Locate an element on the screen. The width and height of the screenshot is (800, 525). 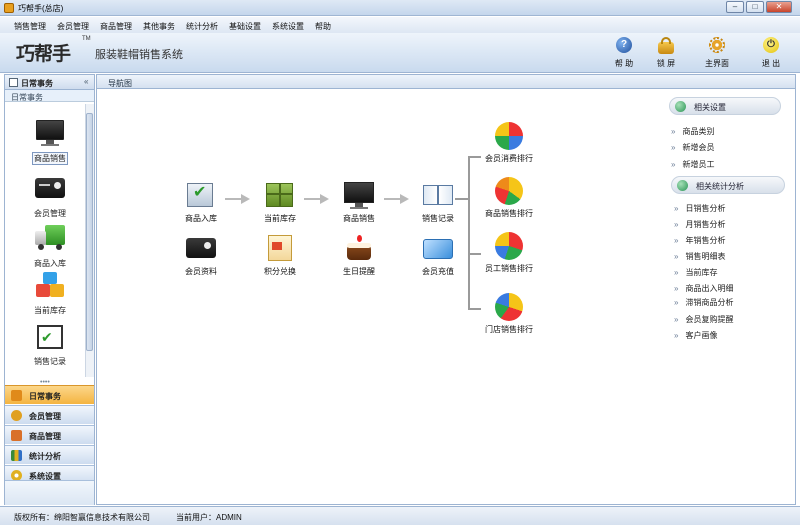
cake-icon is located at coordinates (359, 249).